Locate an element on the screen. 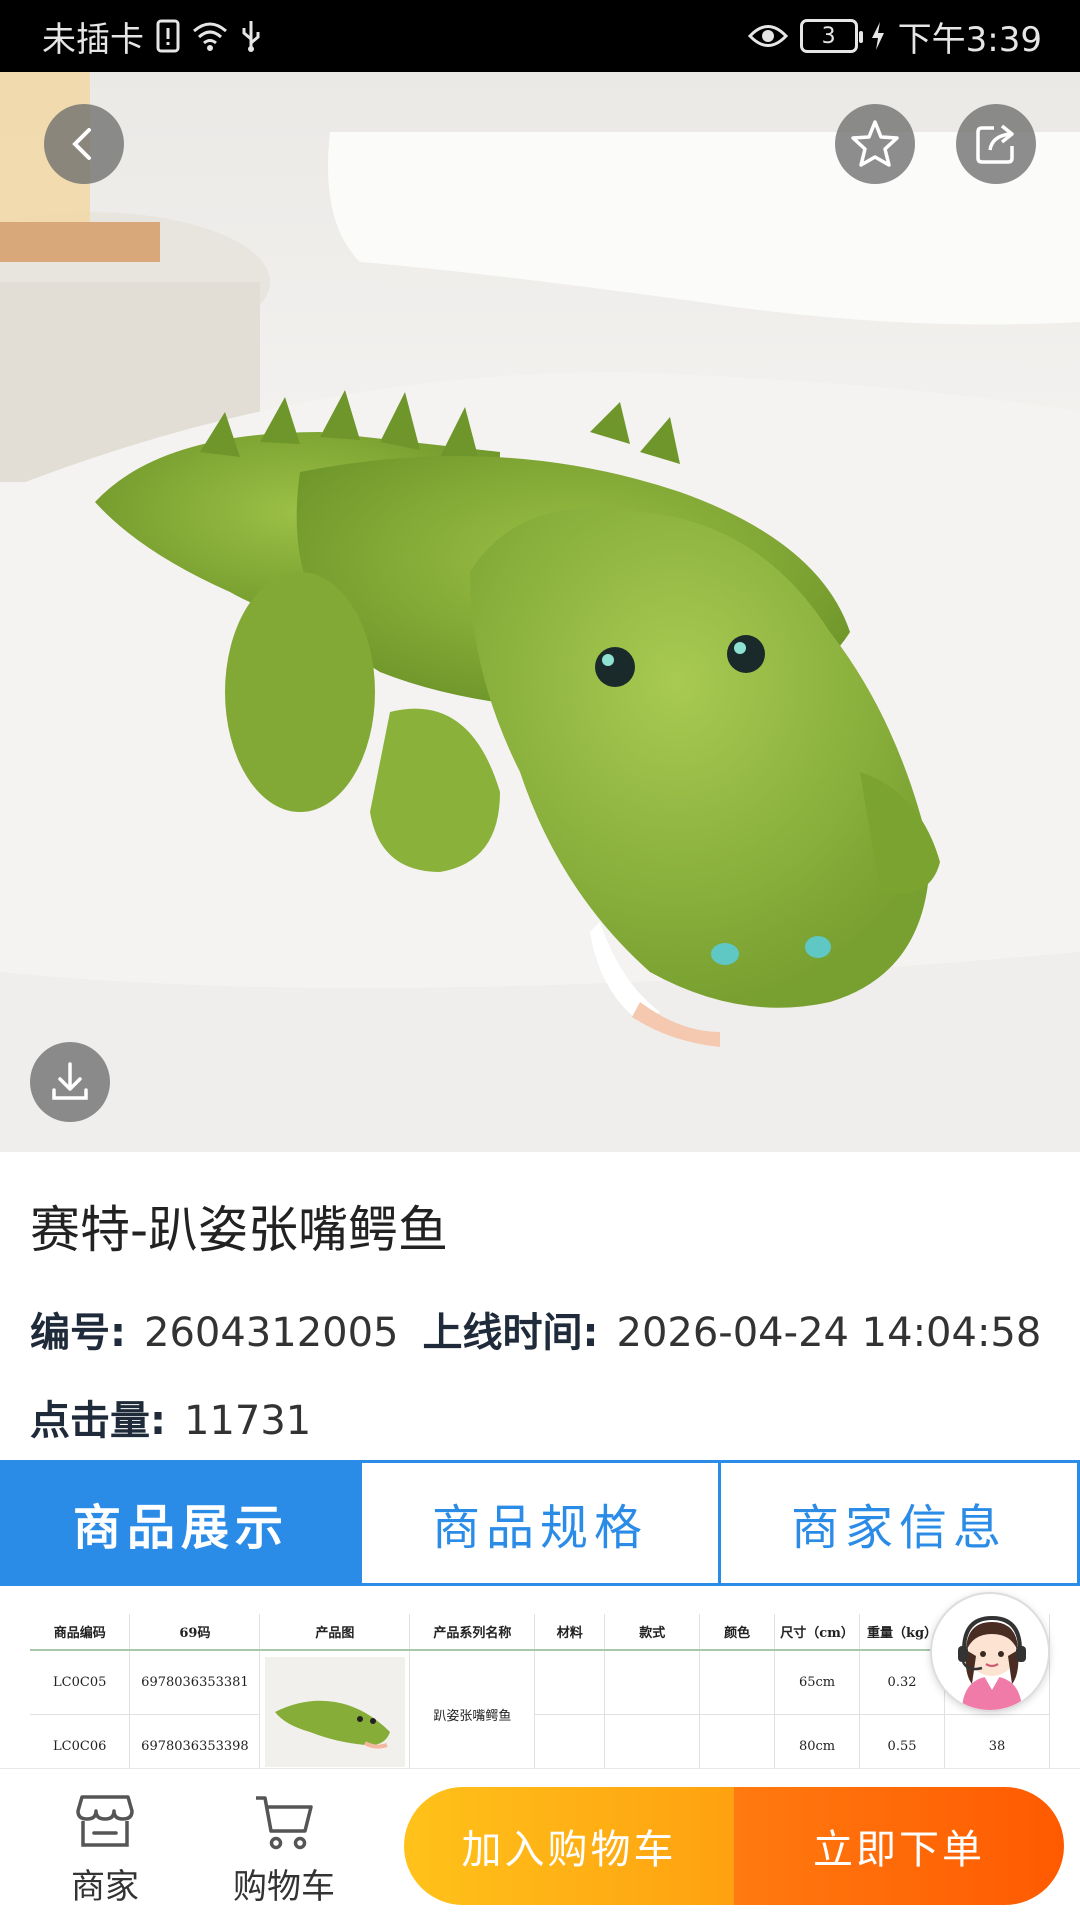  cell-code: LC0C05 is located at coordinates (80, 1682).